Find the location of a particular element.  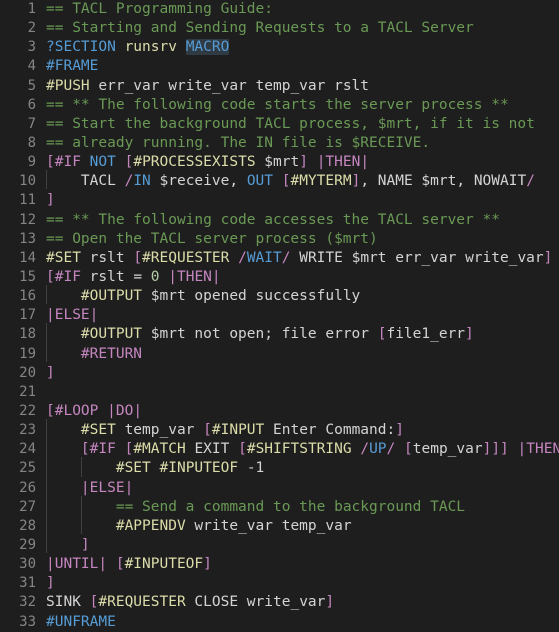

line-content: #SET #INPUTEOF -1 is located at coordinates (297, 467).